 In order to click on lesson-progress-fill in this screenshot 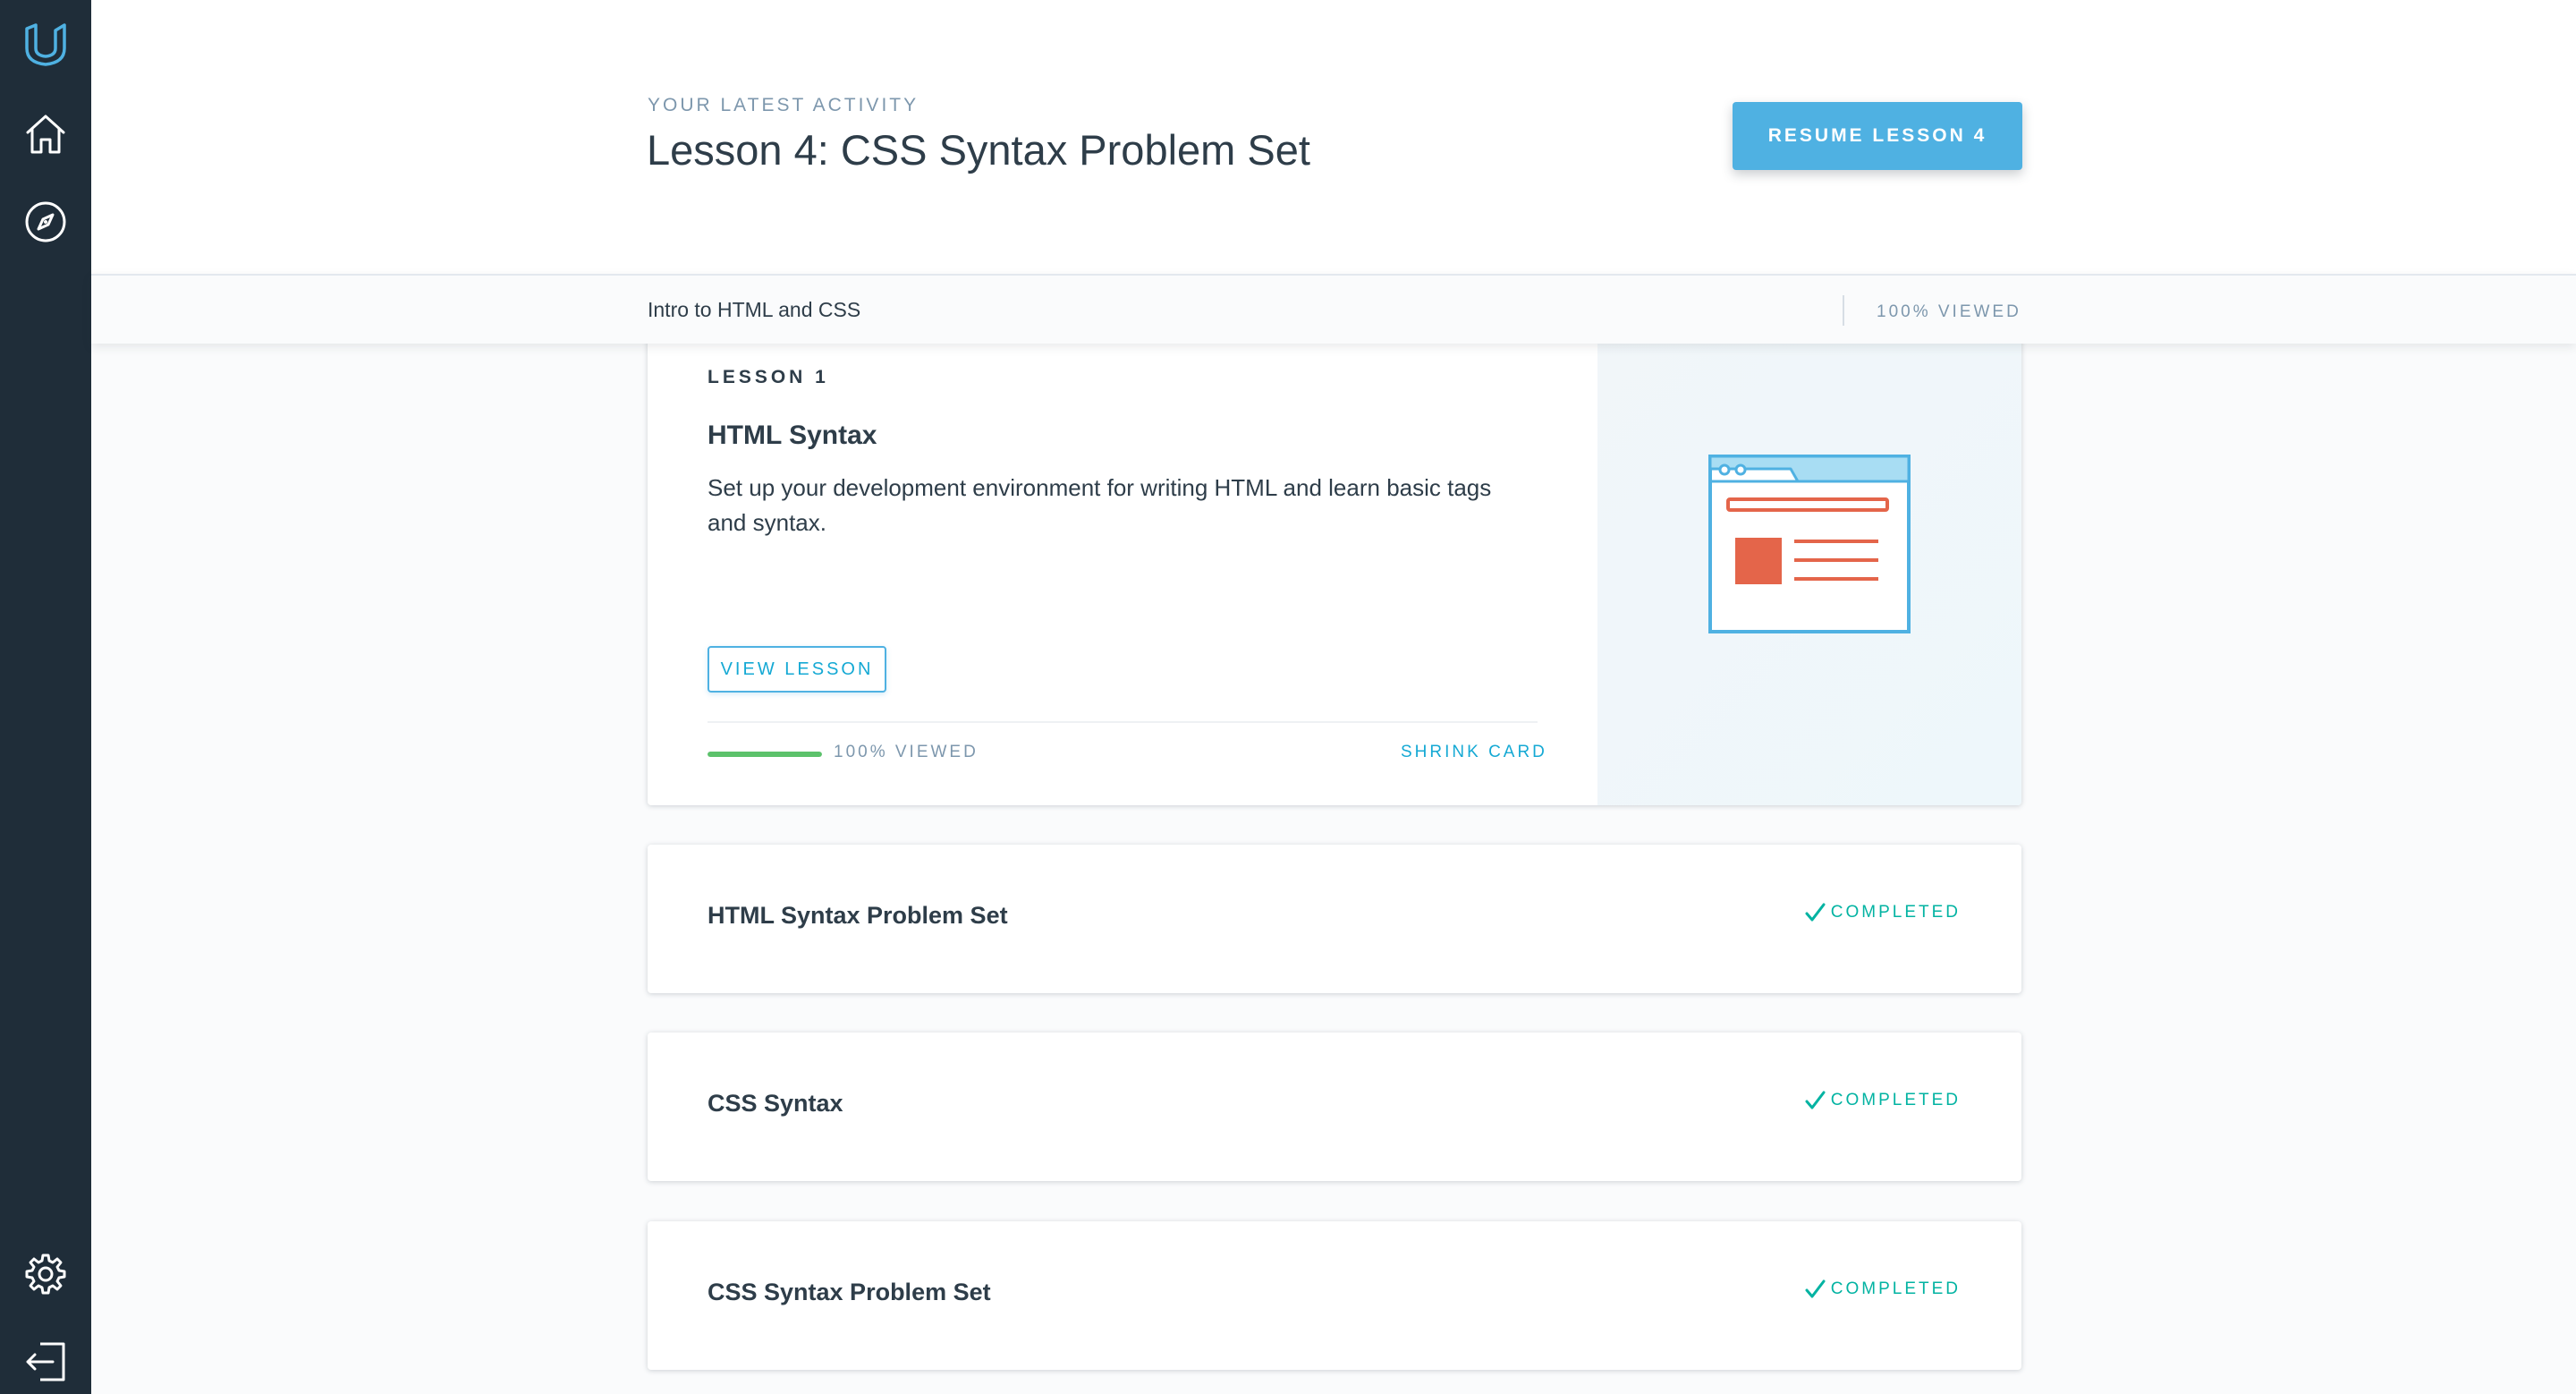, I will do `click(765, 754)`.